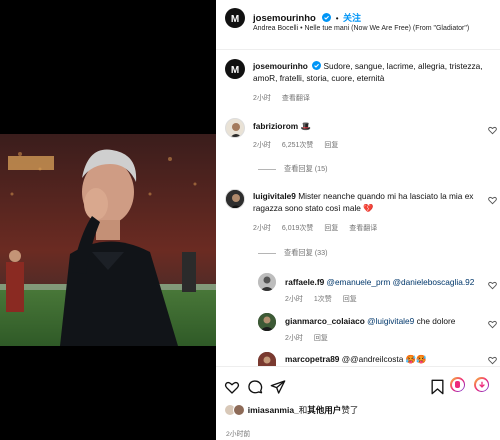 Image resolution: width=500 pixels, height=440 pixels. What do you see at coordinates (296, 98) in the screenshot?
I see `caption-translate: 查看翻译` at bounding box center [296, 98].